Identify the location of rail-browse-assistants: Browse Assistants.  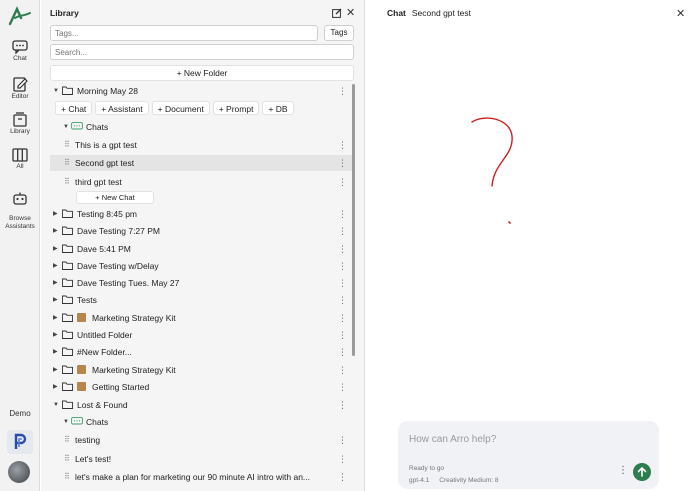
(20, 207).